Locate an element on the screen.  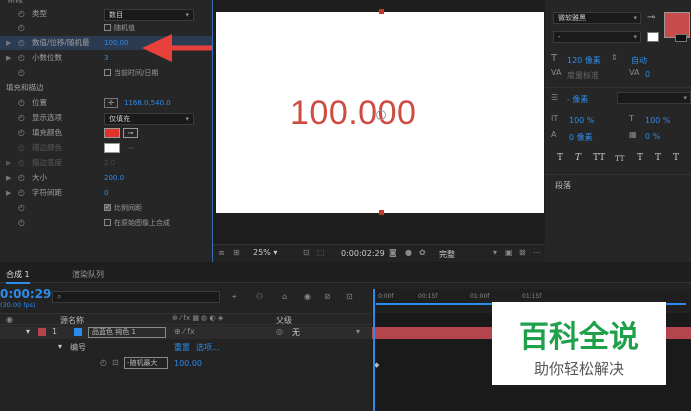
position-field: 1168.0,540.0 is located at coordinates (147, 103).